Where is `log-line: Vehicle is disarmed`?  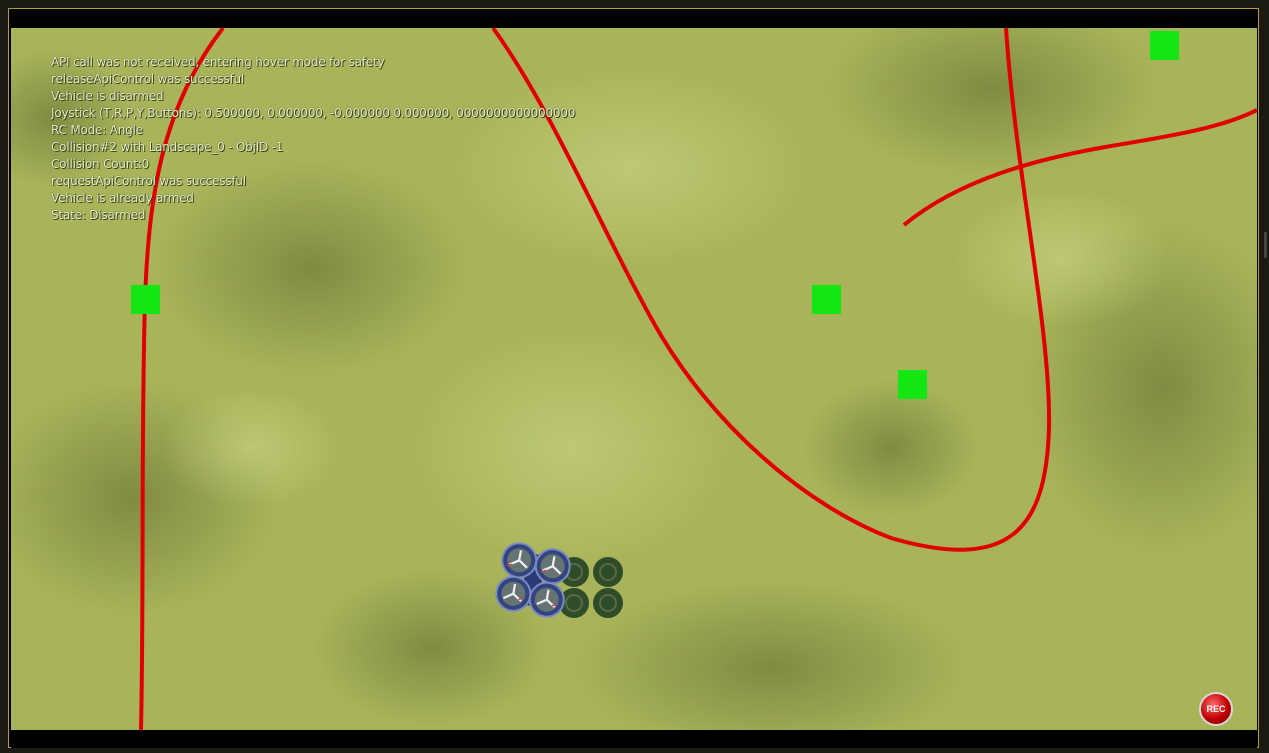
log-line: Vehicle is disarmed is located at coordinates (107, 96).